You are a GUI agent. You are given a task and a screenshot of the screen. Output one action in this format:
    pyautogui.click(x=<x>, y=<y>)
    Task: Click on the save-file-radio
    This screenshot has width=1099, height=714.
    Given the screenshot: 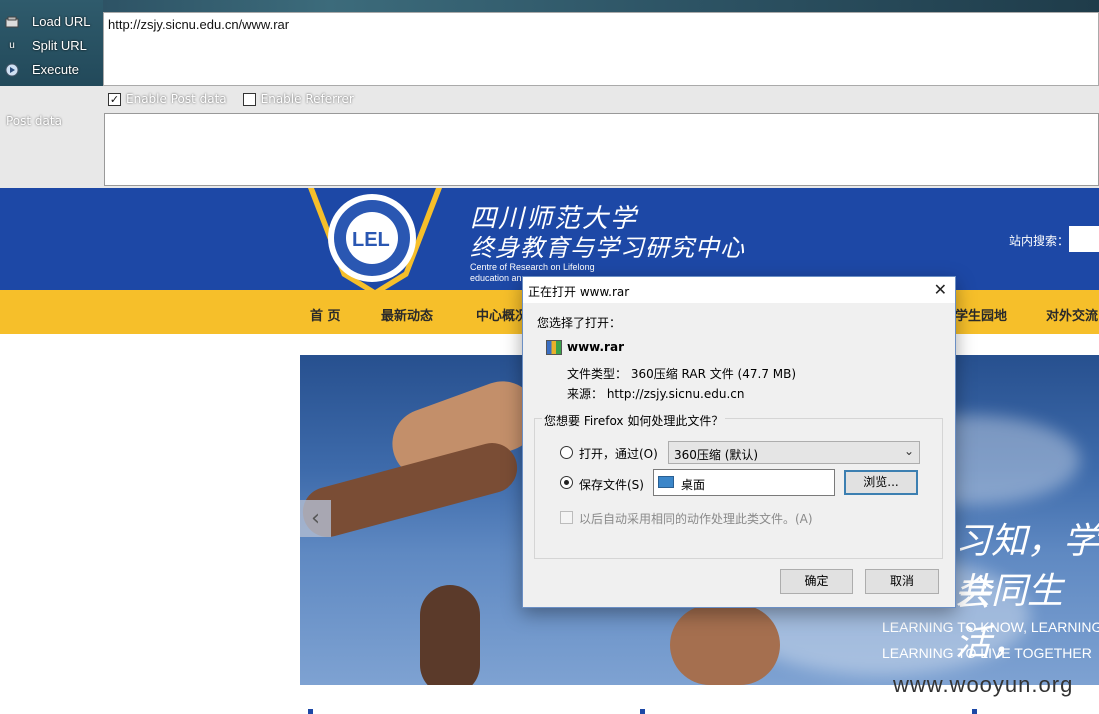 What is the action you would take?
    pyautogui.click(x=566, y=482)
    